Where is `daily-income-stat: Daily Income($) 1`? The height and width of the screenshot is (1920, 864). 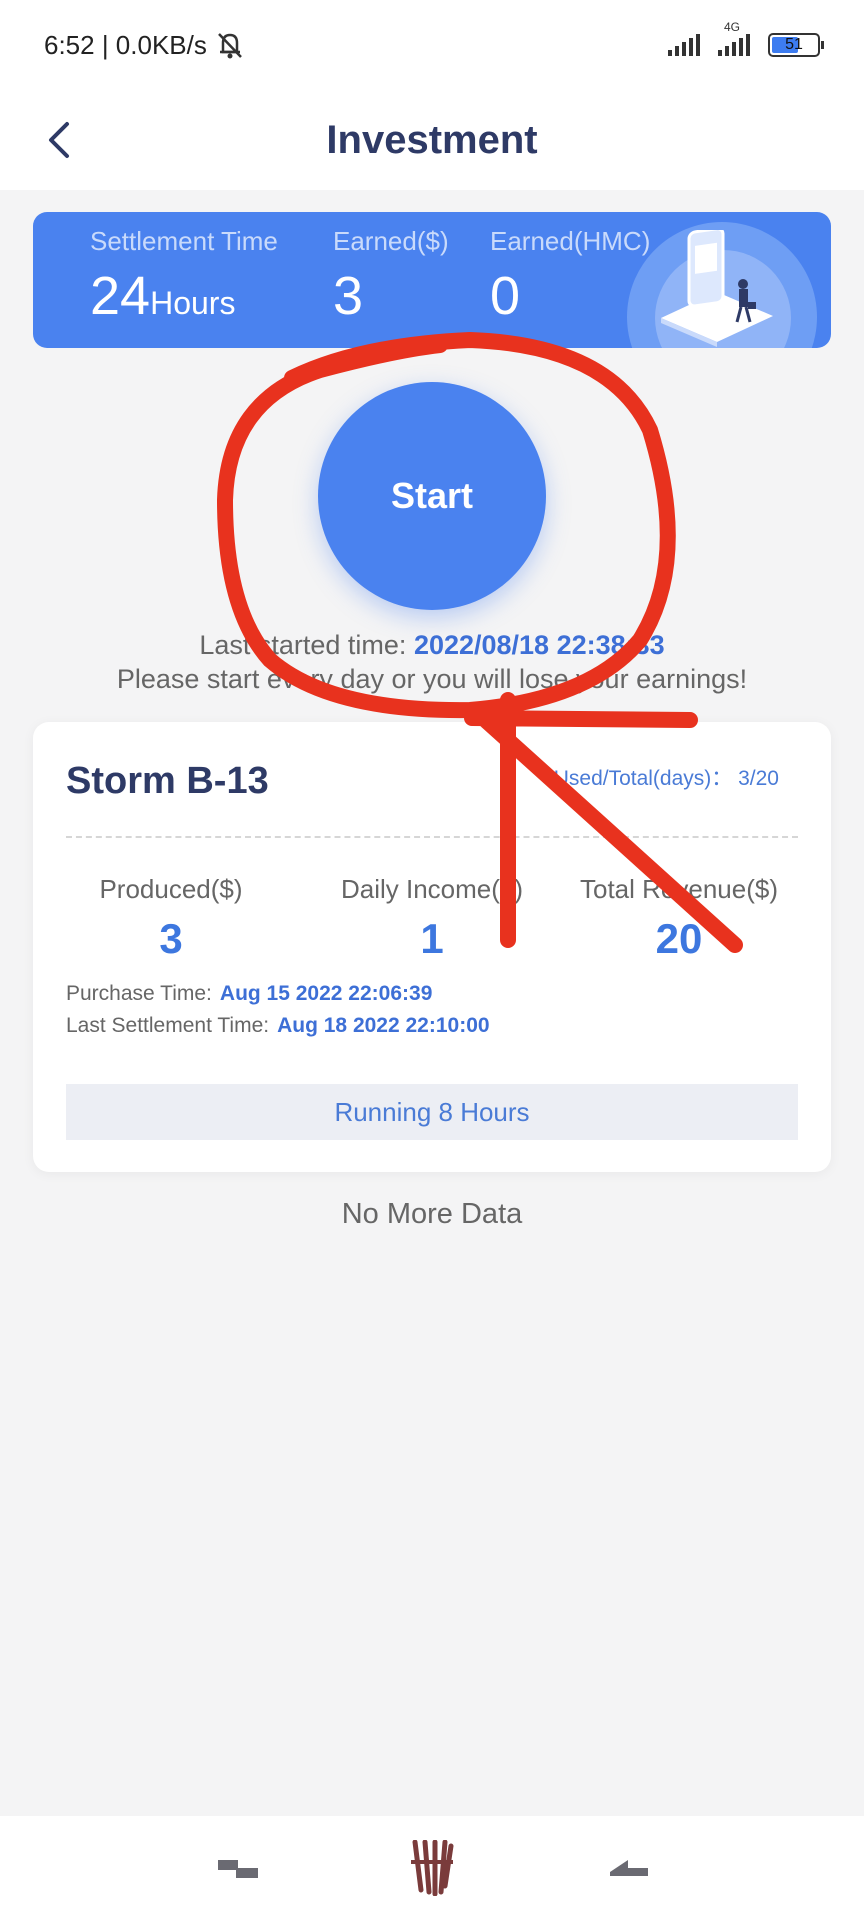
daily-income-stat: Daily Income($) 1 is located at coordinates (432, 918).